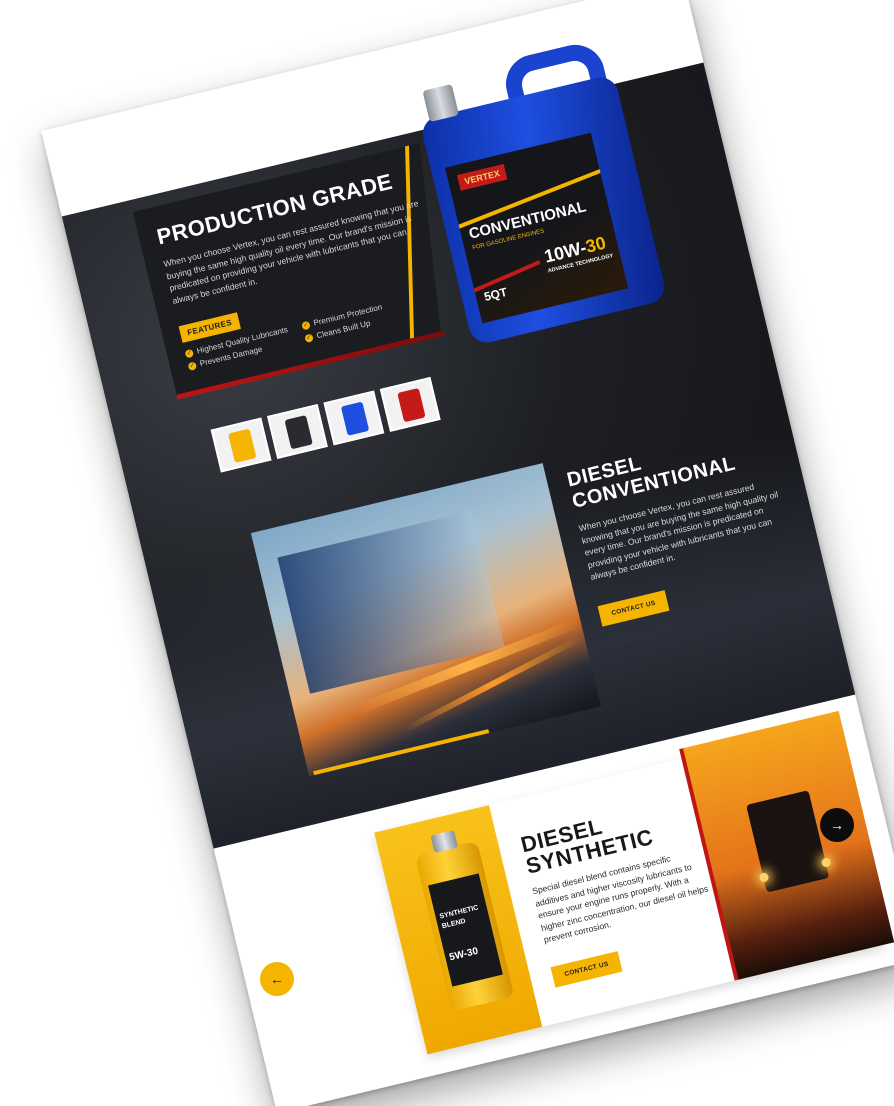 Image resolution: width=894 pixels, height=1106 pixels. What do you see at coordinates (355, 418) in the screenshot?
I see `blue-jug-icon` at bounding box center [355, 418].